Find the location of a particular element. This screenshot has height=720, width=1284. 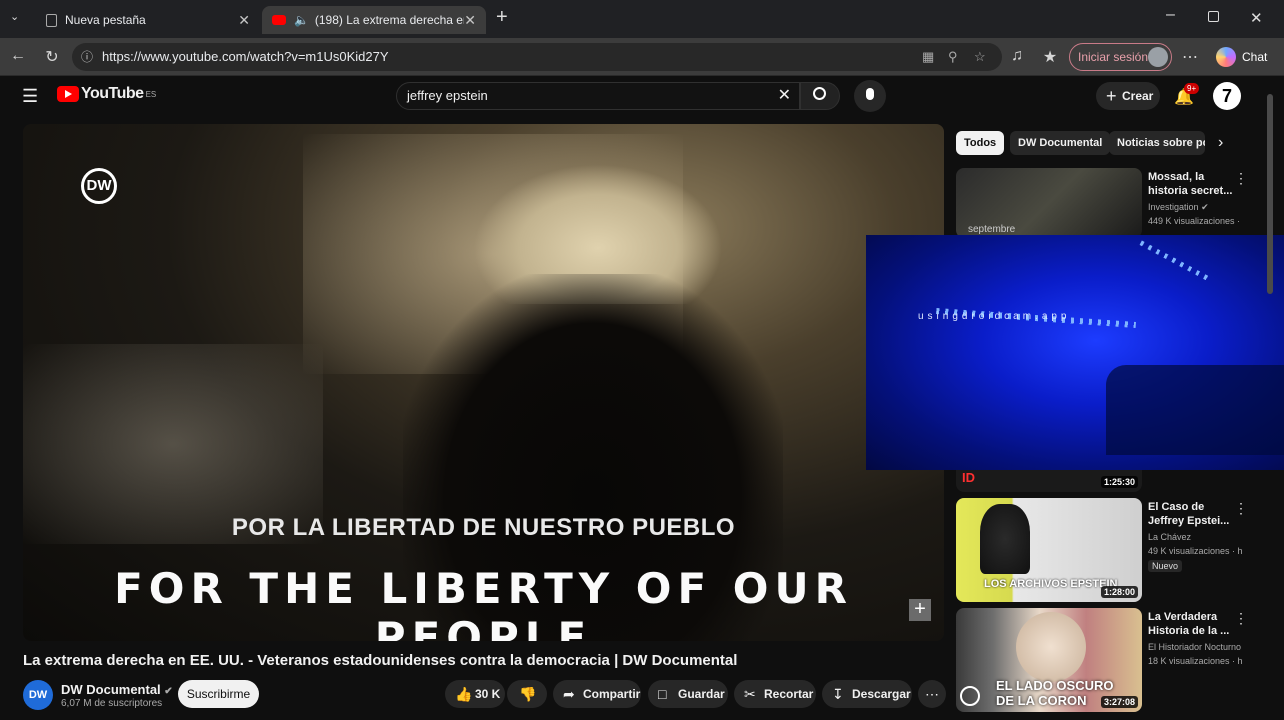

id-logo-icon: ID is located at coordinates (968, 477).